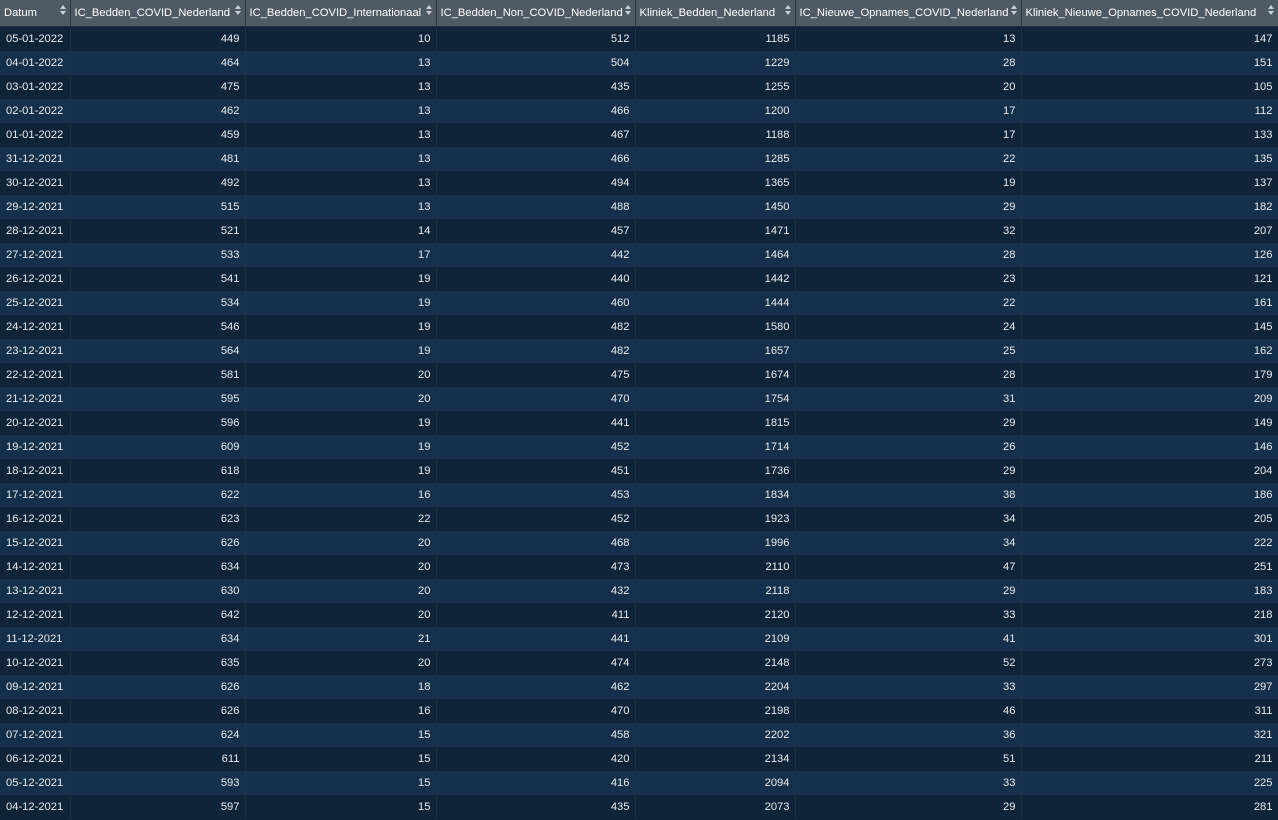 This screenshot has height=820, width=1278. Describe the element at coordinates (639, 687) in the screenshot. I see `table-row: 09-12-2021 626 18 462 2204 33 297` at that location.